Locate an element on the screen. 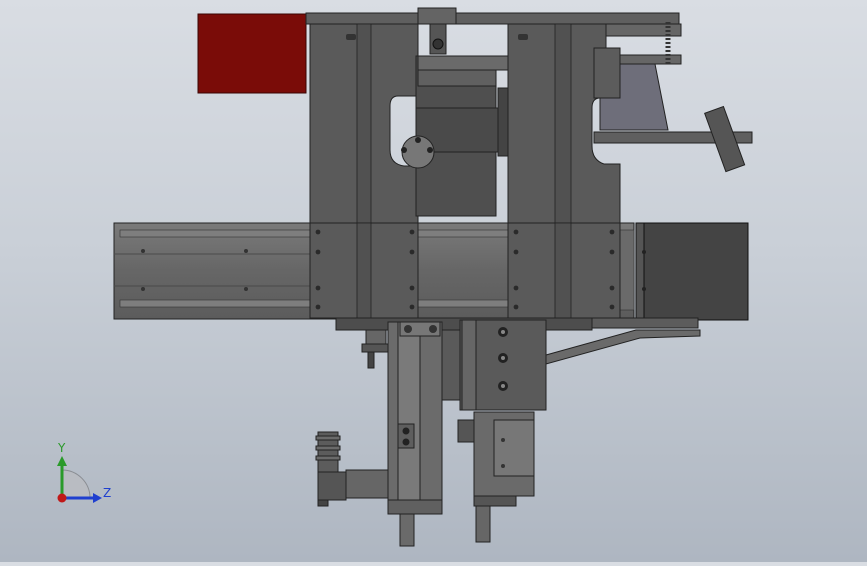 This screenshot has height=566, width=867. red-housing is located at coordinates (252, 53).